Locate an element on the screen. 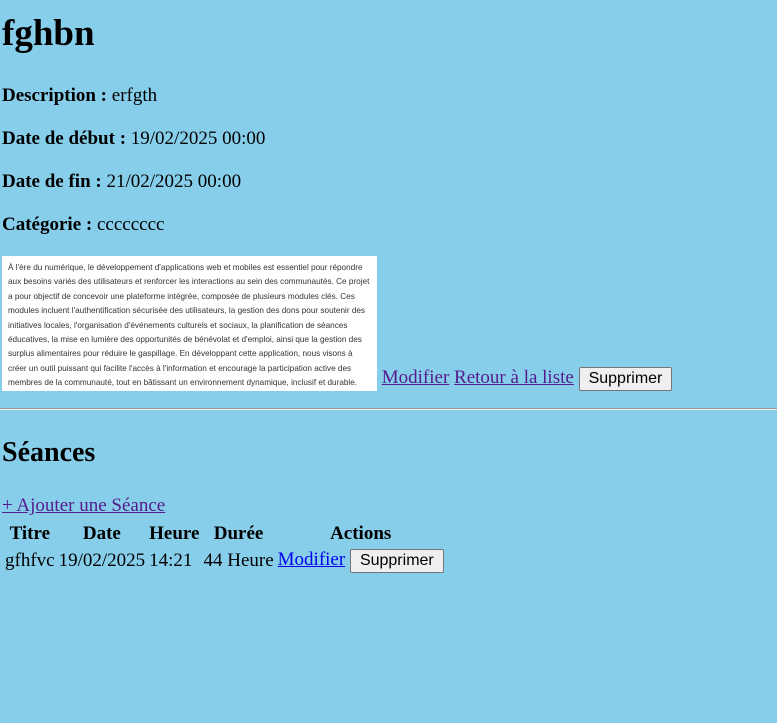  end-date-field: Date de fin : 21/02/2025 00:00 is located at coordinates (121, 182).